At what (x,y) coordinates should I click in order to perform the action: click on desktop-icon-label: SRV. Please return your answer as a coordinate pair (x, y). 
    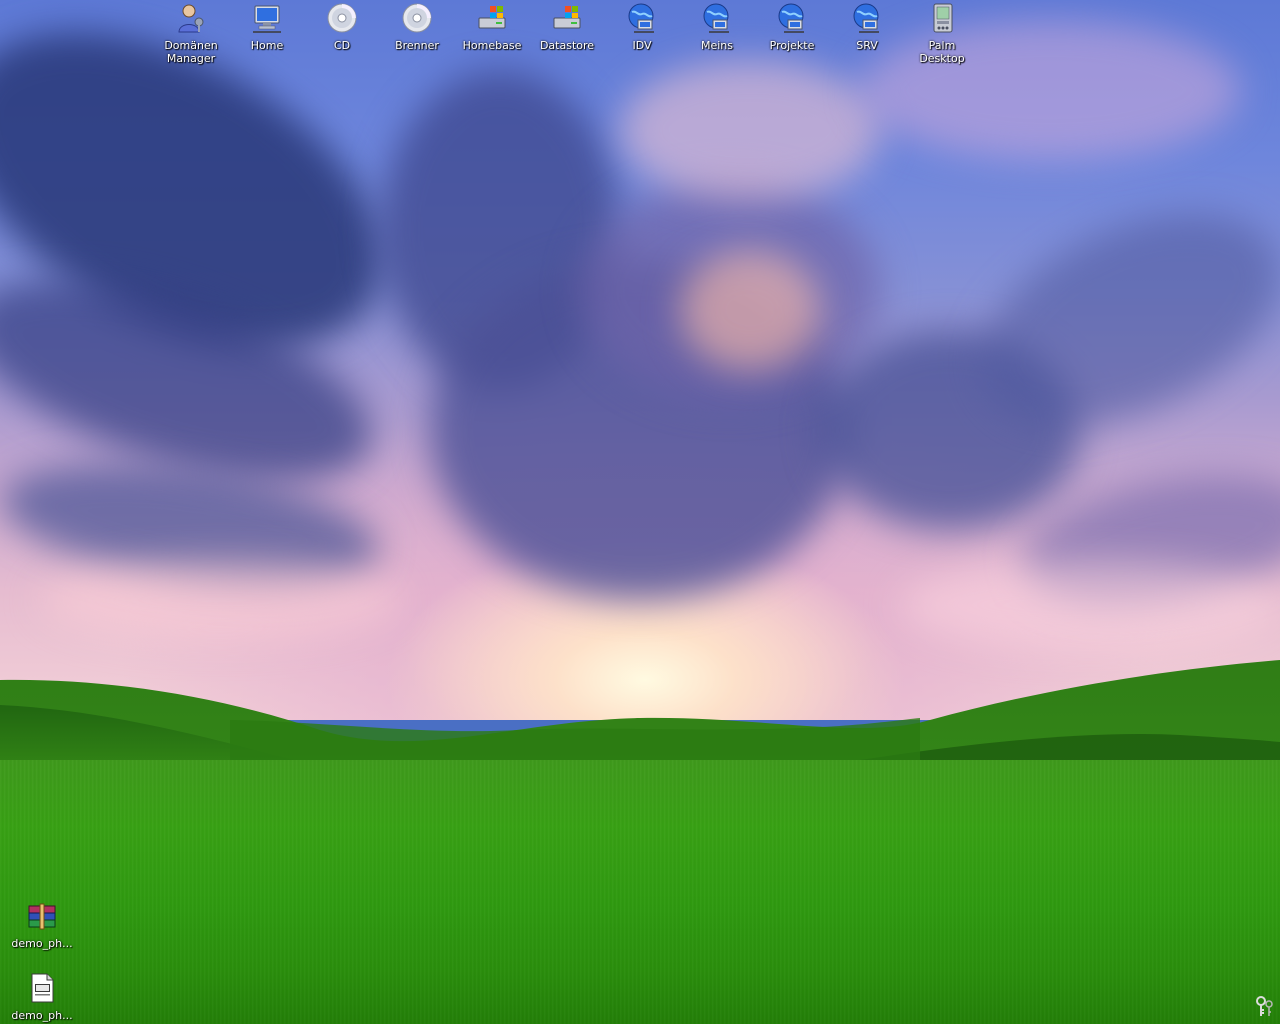
    Looking at the image, I should click on (867, 45).